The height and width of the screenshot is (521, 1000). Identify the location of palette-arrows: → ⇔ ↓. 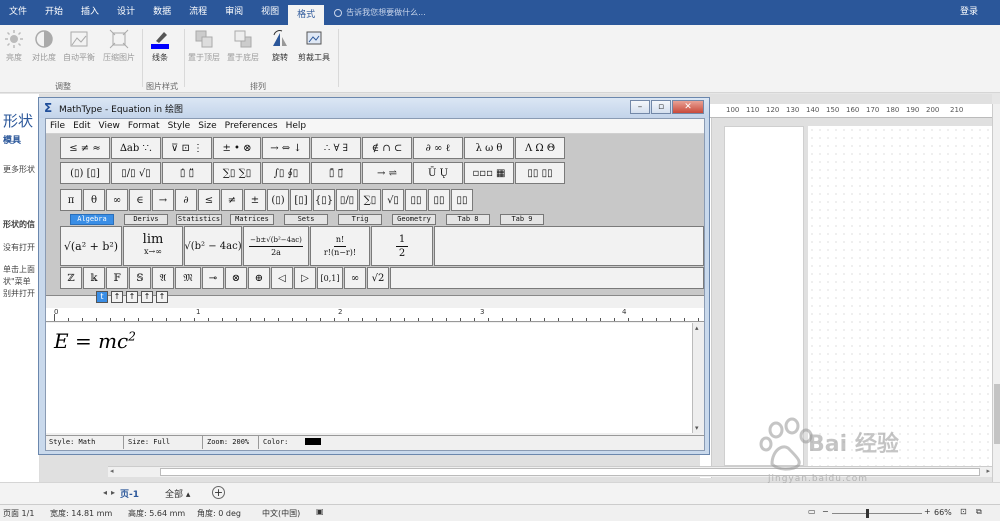
(286, 148).